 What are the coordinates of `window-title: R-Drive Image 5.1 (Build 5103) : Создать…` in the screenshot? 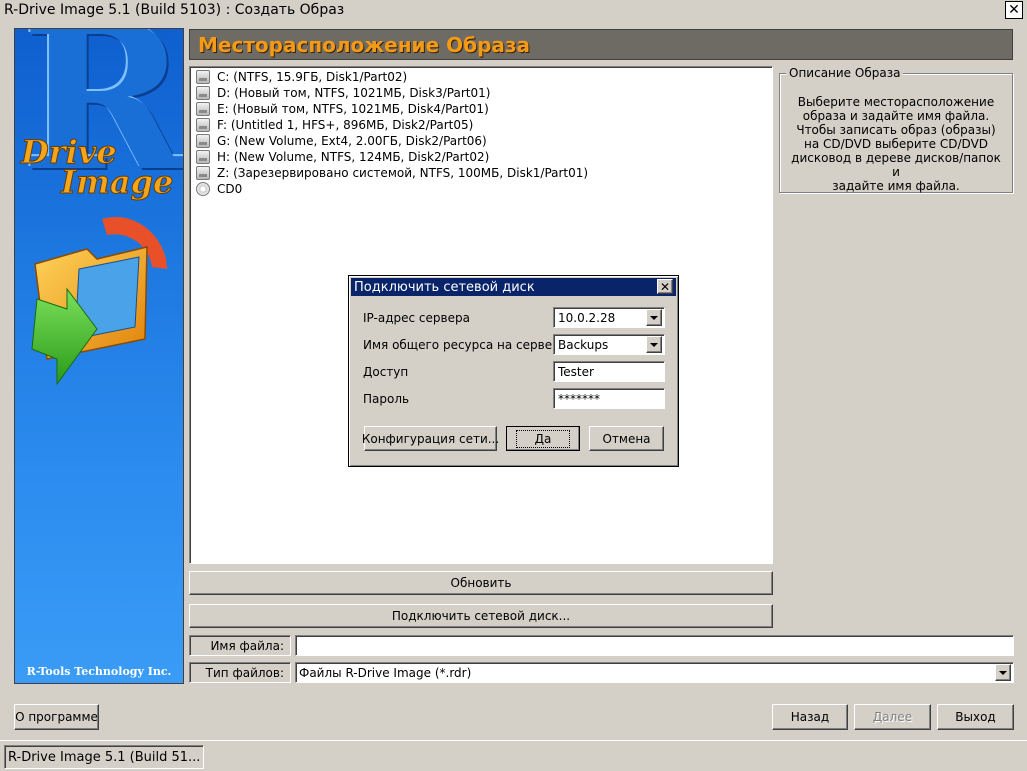 It's located at (174, 10).